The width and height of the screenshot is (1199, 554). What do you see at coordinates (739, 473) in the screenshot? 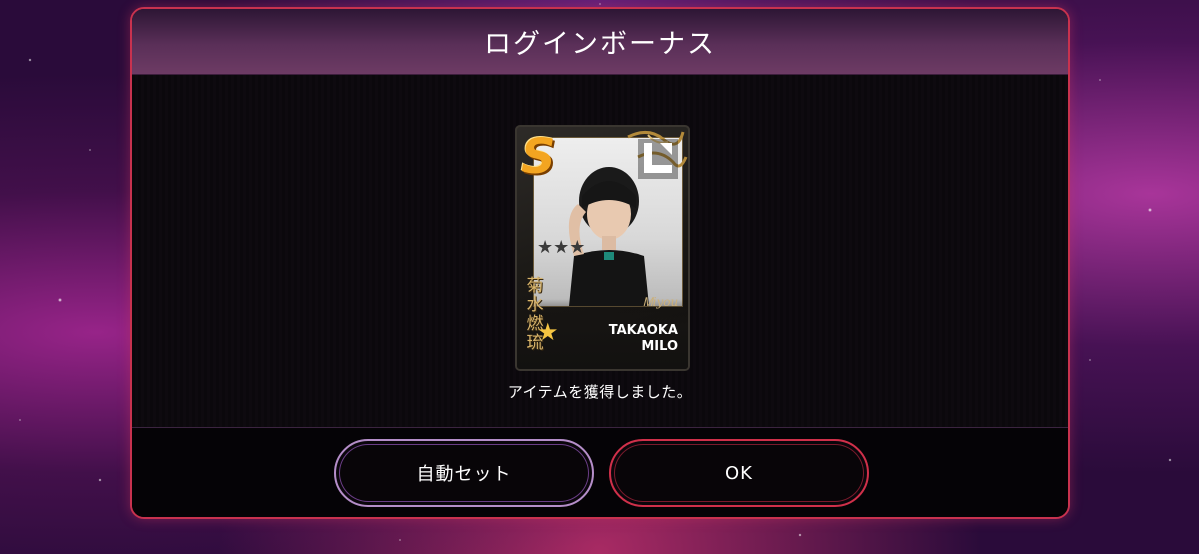
I see `ok-button: OK` at bounding box center [739, 473].